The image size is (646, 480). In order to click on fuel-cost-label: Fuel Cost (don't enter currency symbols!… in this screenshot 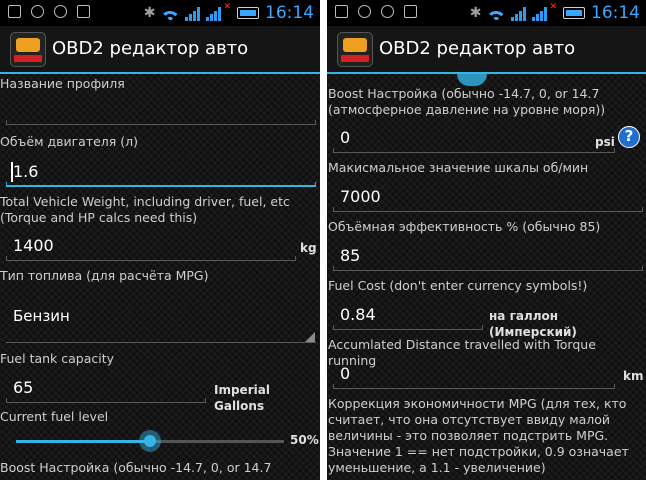, I will do `click(458, 285)`.